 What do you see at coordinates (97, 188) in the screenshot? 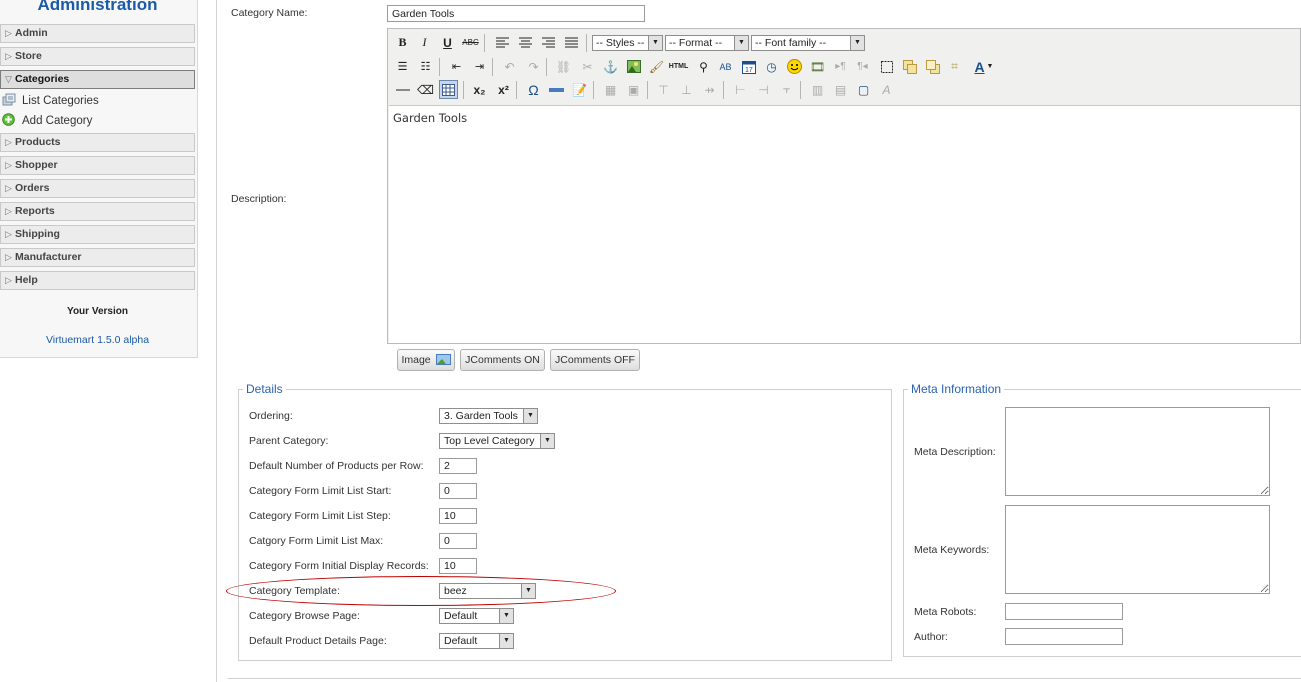
I see `sidebar-item-orders: ▷ Orders` at bounding box center [97, 188].